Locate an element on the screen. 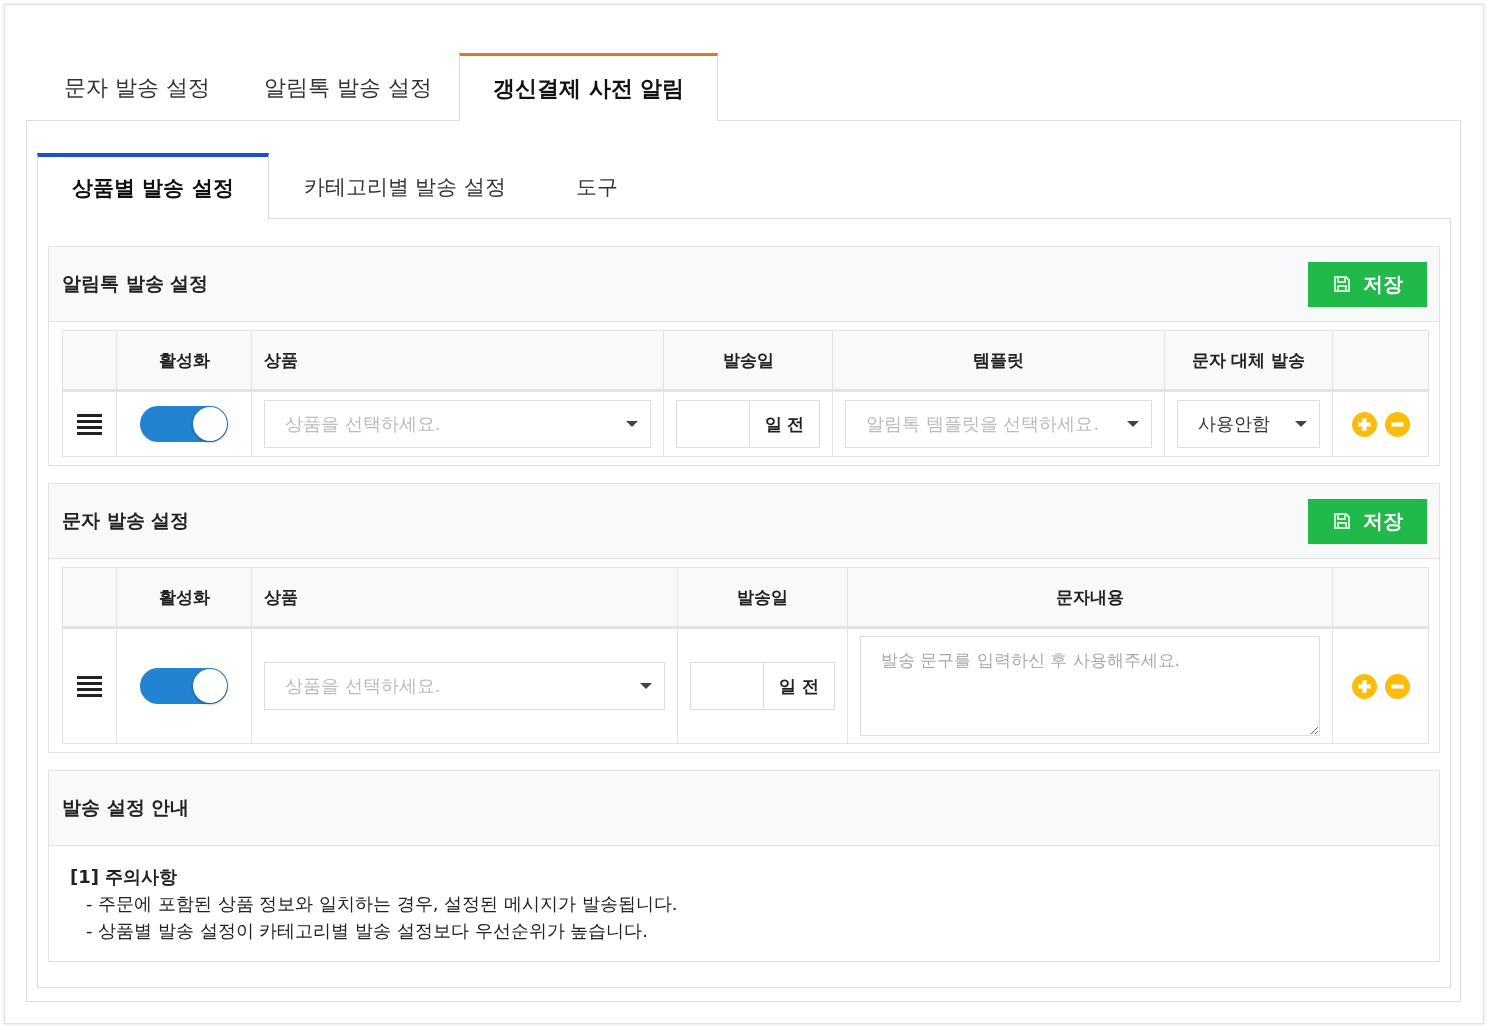 The image size is (1490, 1030). fallback-select: 사용안함 is located at coordinates (1248, 424).